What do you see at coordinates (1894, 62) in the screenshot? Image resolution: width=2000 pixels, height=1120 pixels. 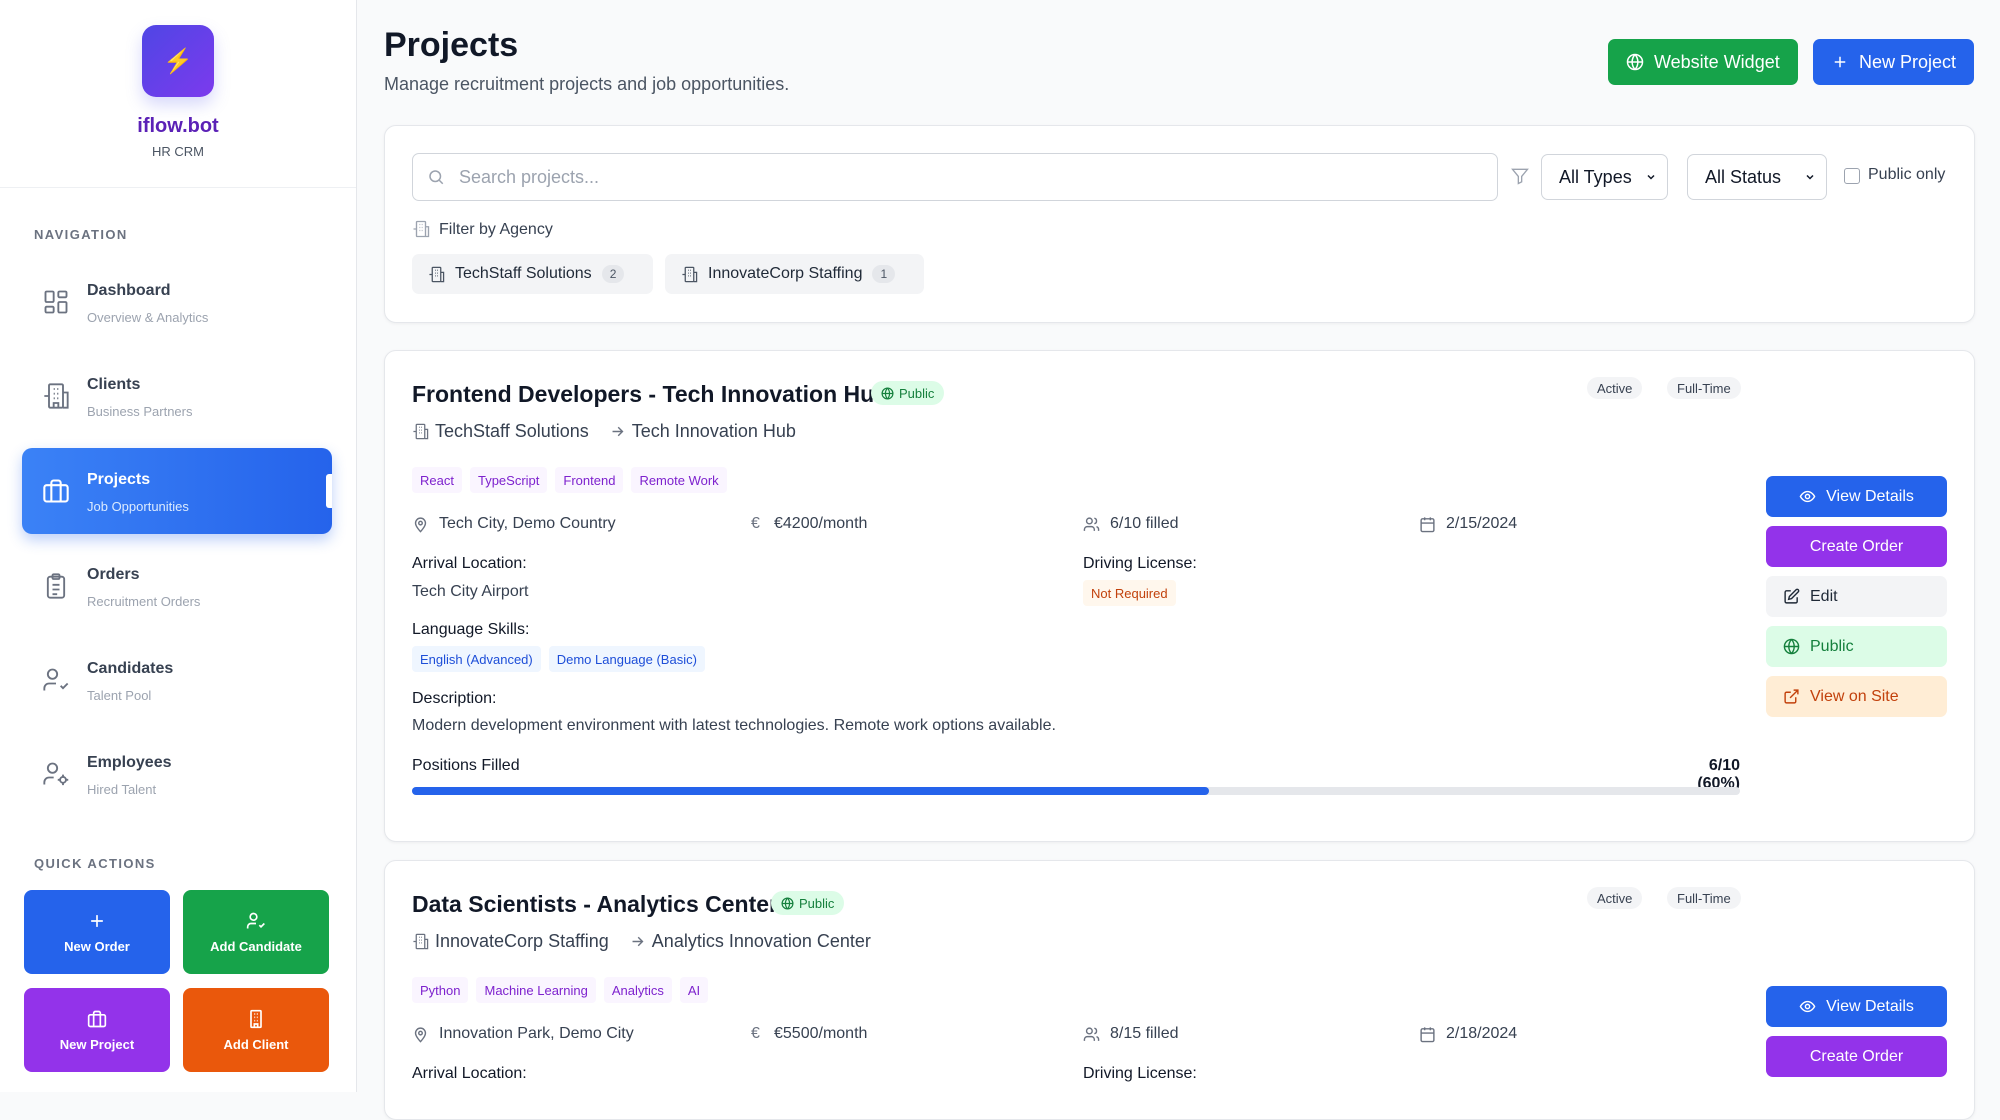 I see `new-project-button: New Project` at bounding box center [1894, 62].